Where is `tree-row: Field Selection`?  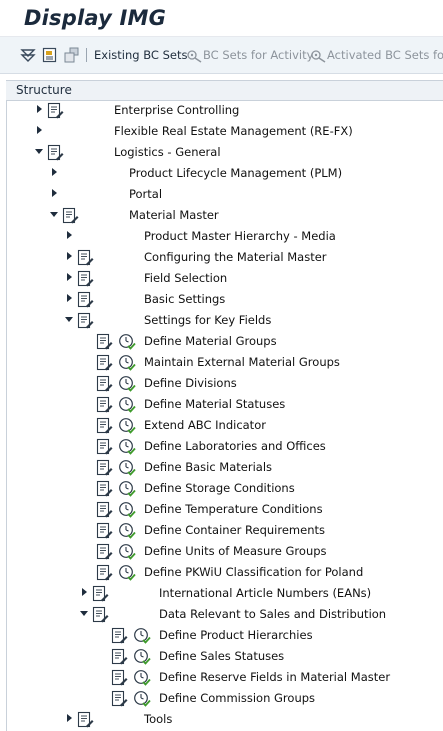 tree-row: Field Selection is located at coordinates (221, 278).